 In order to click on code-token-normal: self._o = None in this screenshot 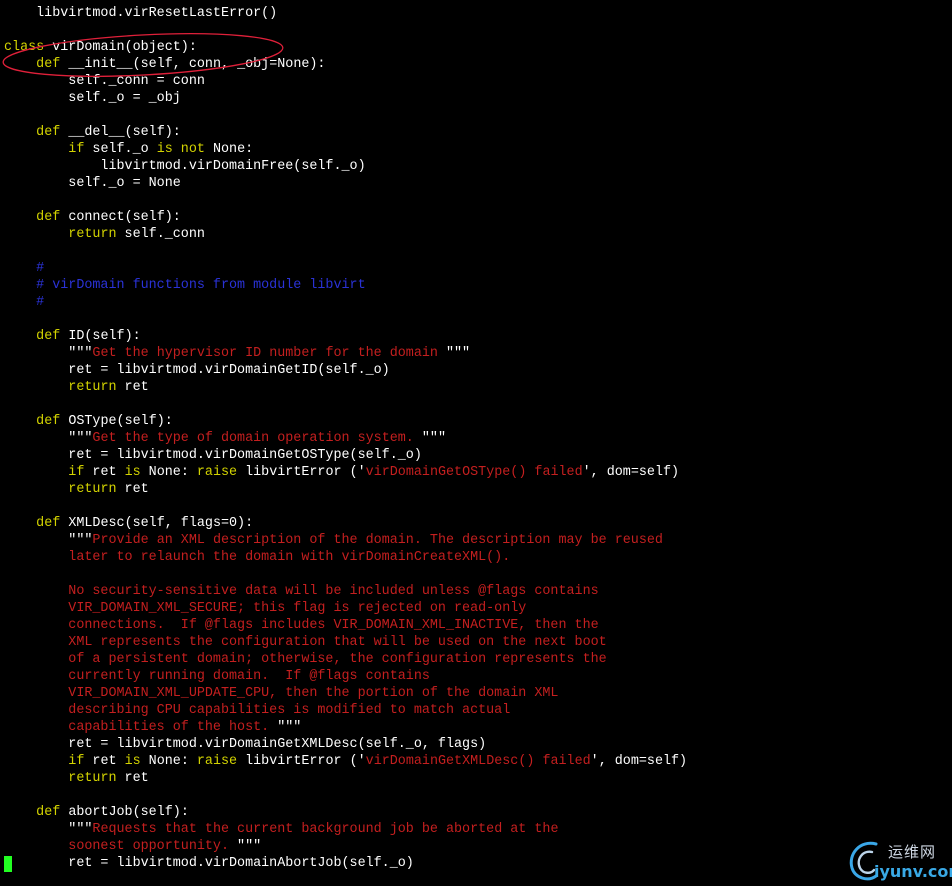, I will do `click(92, 183)`.